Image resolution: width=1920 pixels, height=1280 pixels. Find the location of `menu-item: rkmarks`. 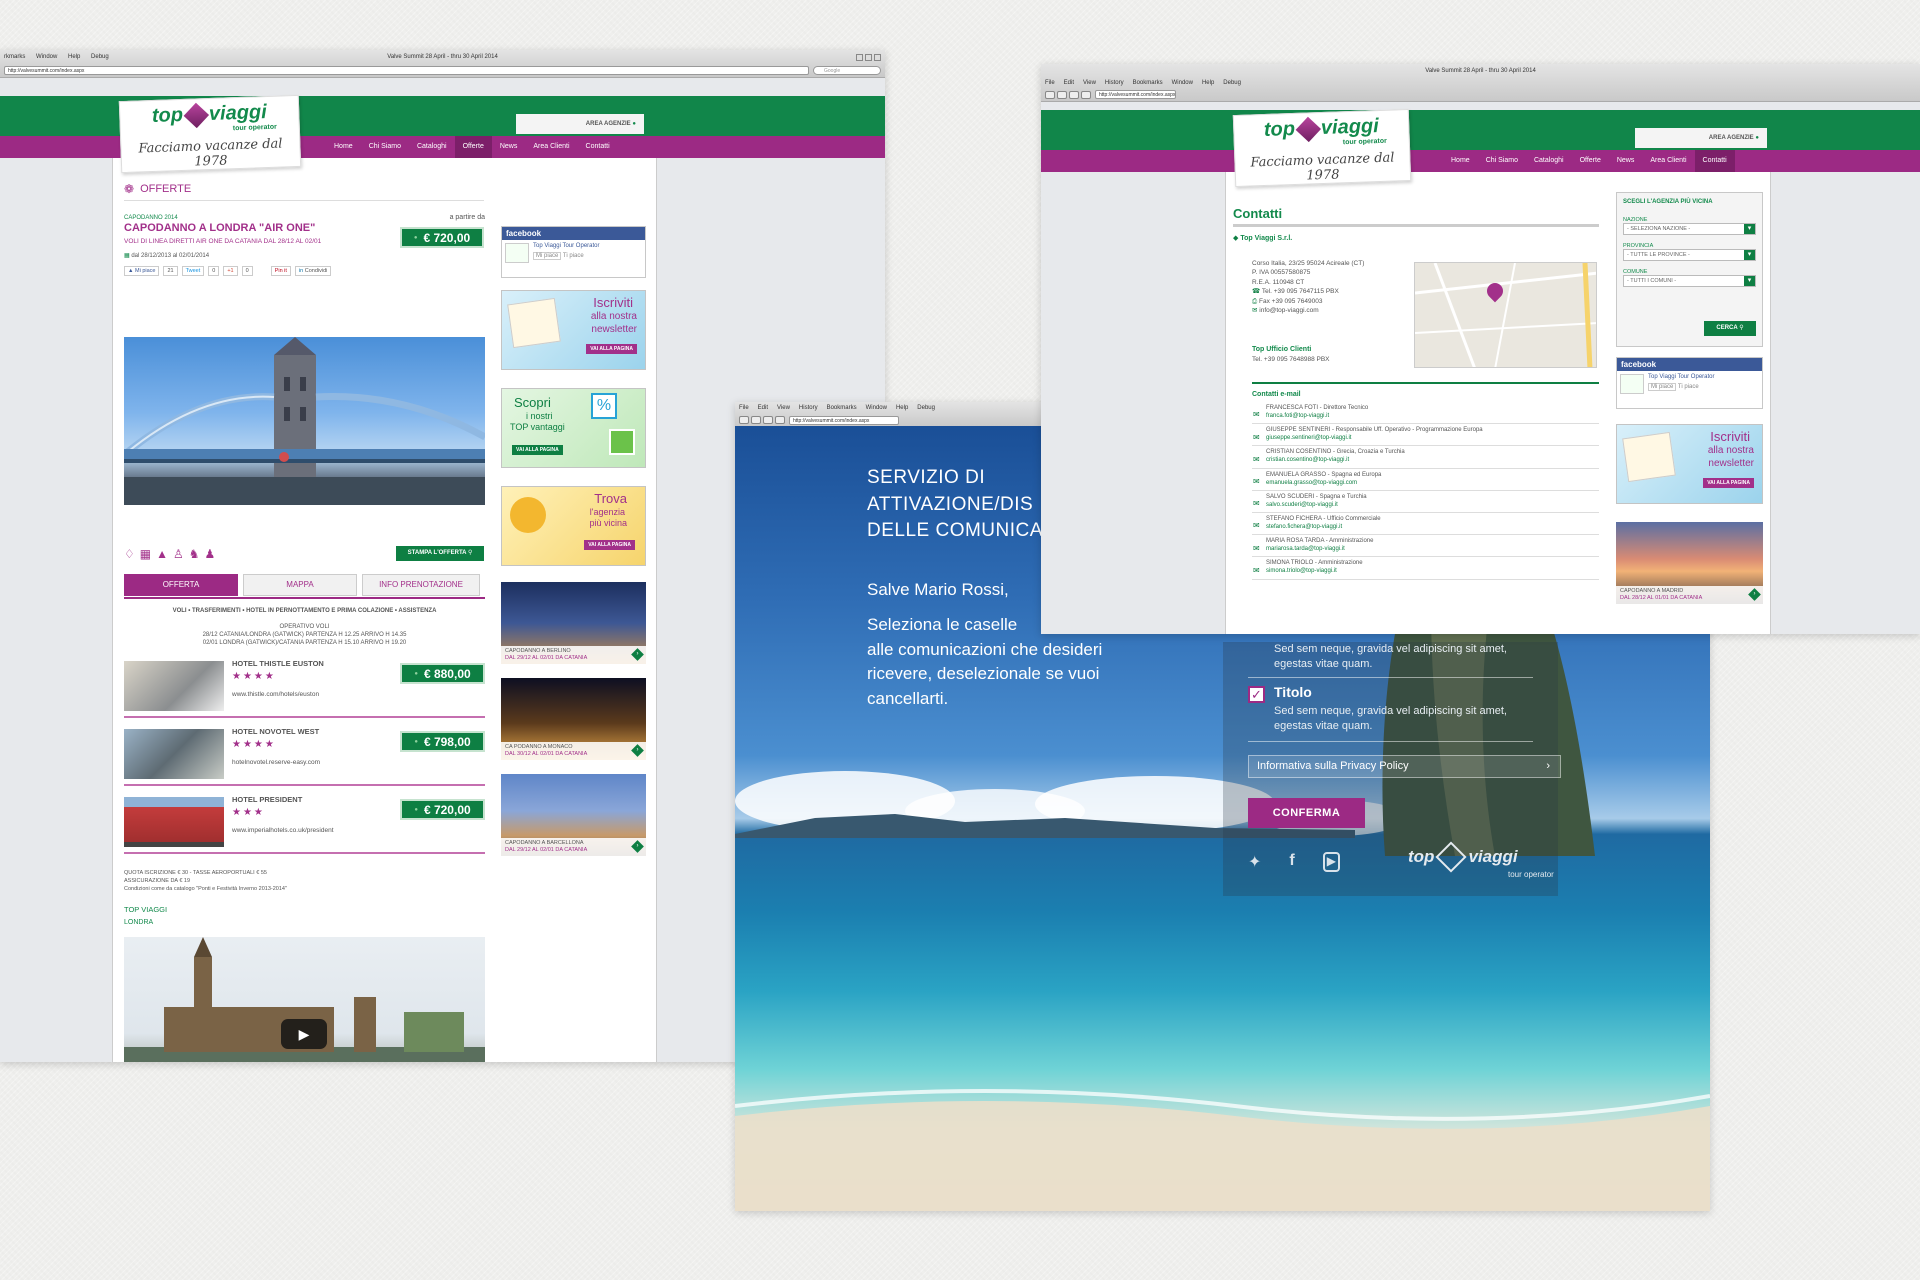

menu-item: rkmarks is located at coordinates (14, 57).